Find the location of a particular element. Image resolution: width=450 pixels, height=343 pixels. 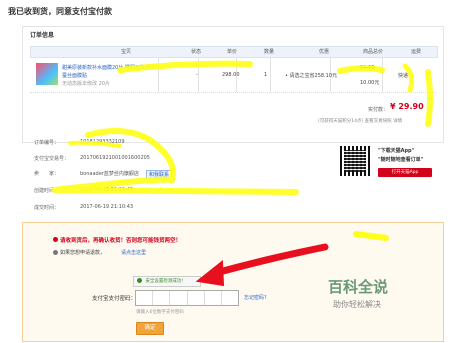

created-time-label: 创建时间： is located at coordinates (47, 191).